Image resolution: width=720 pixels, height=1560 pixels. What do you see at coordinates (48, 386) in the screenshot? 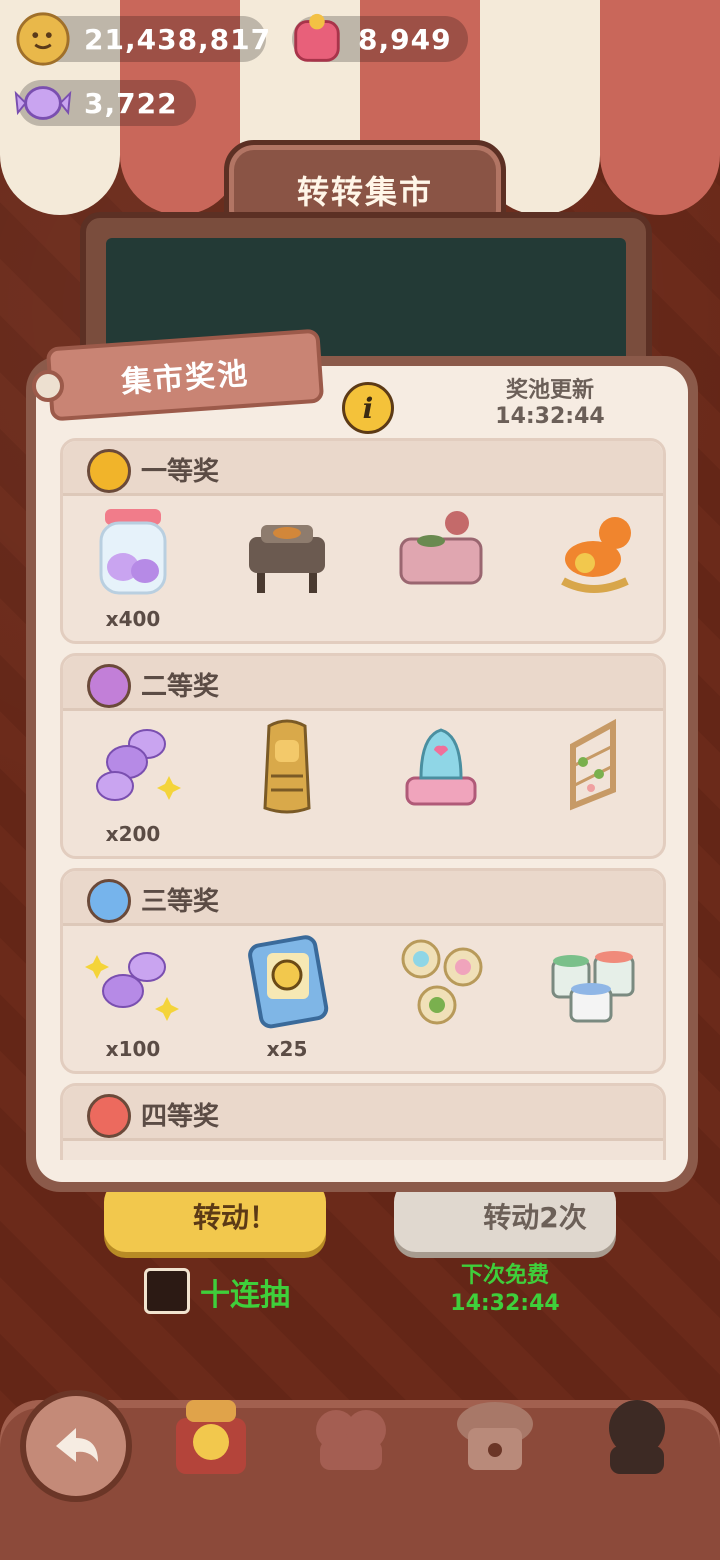
I see `tag-hole` at bounding box center [48, 386].